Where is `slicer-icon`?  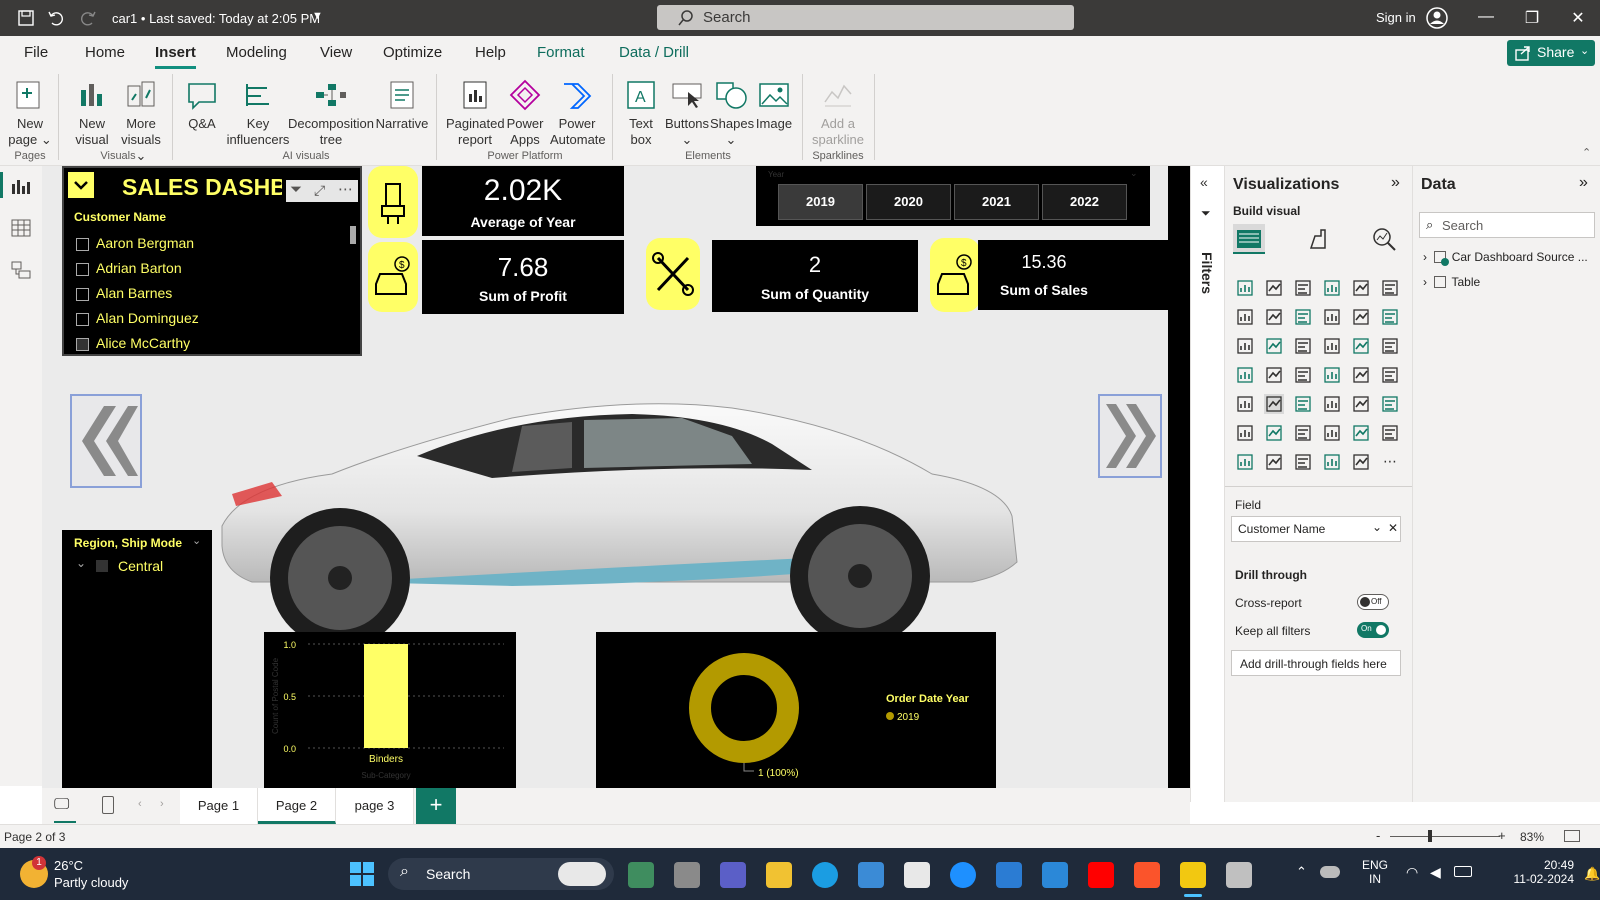
slicer-icon is located at coordinates (1274, 404).